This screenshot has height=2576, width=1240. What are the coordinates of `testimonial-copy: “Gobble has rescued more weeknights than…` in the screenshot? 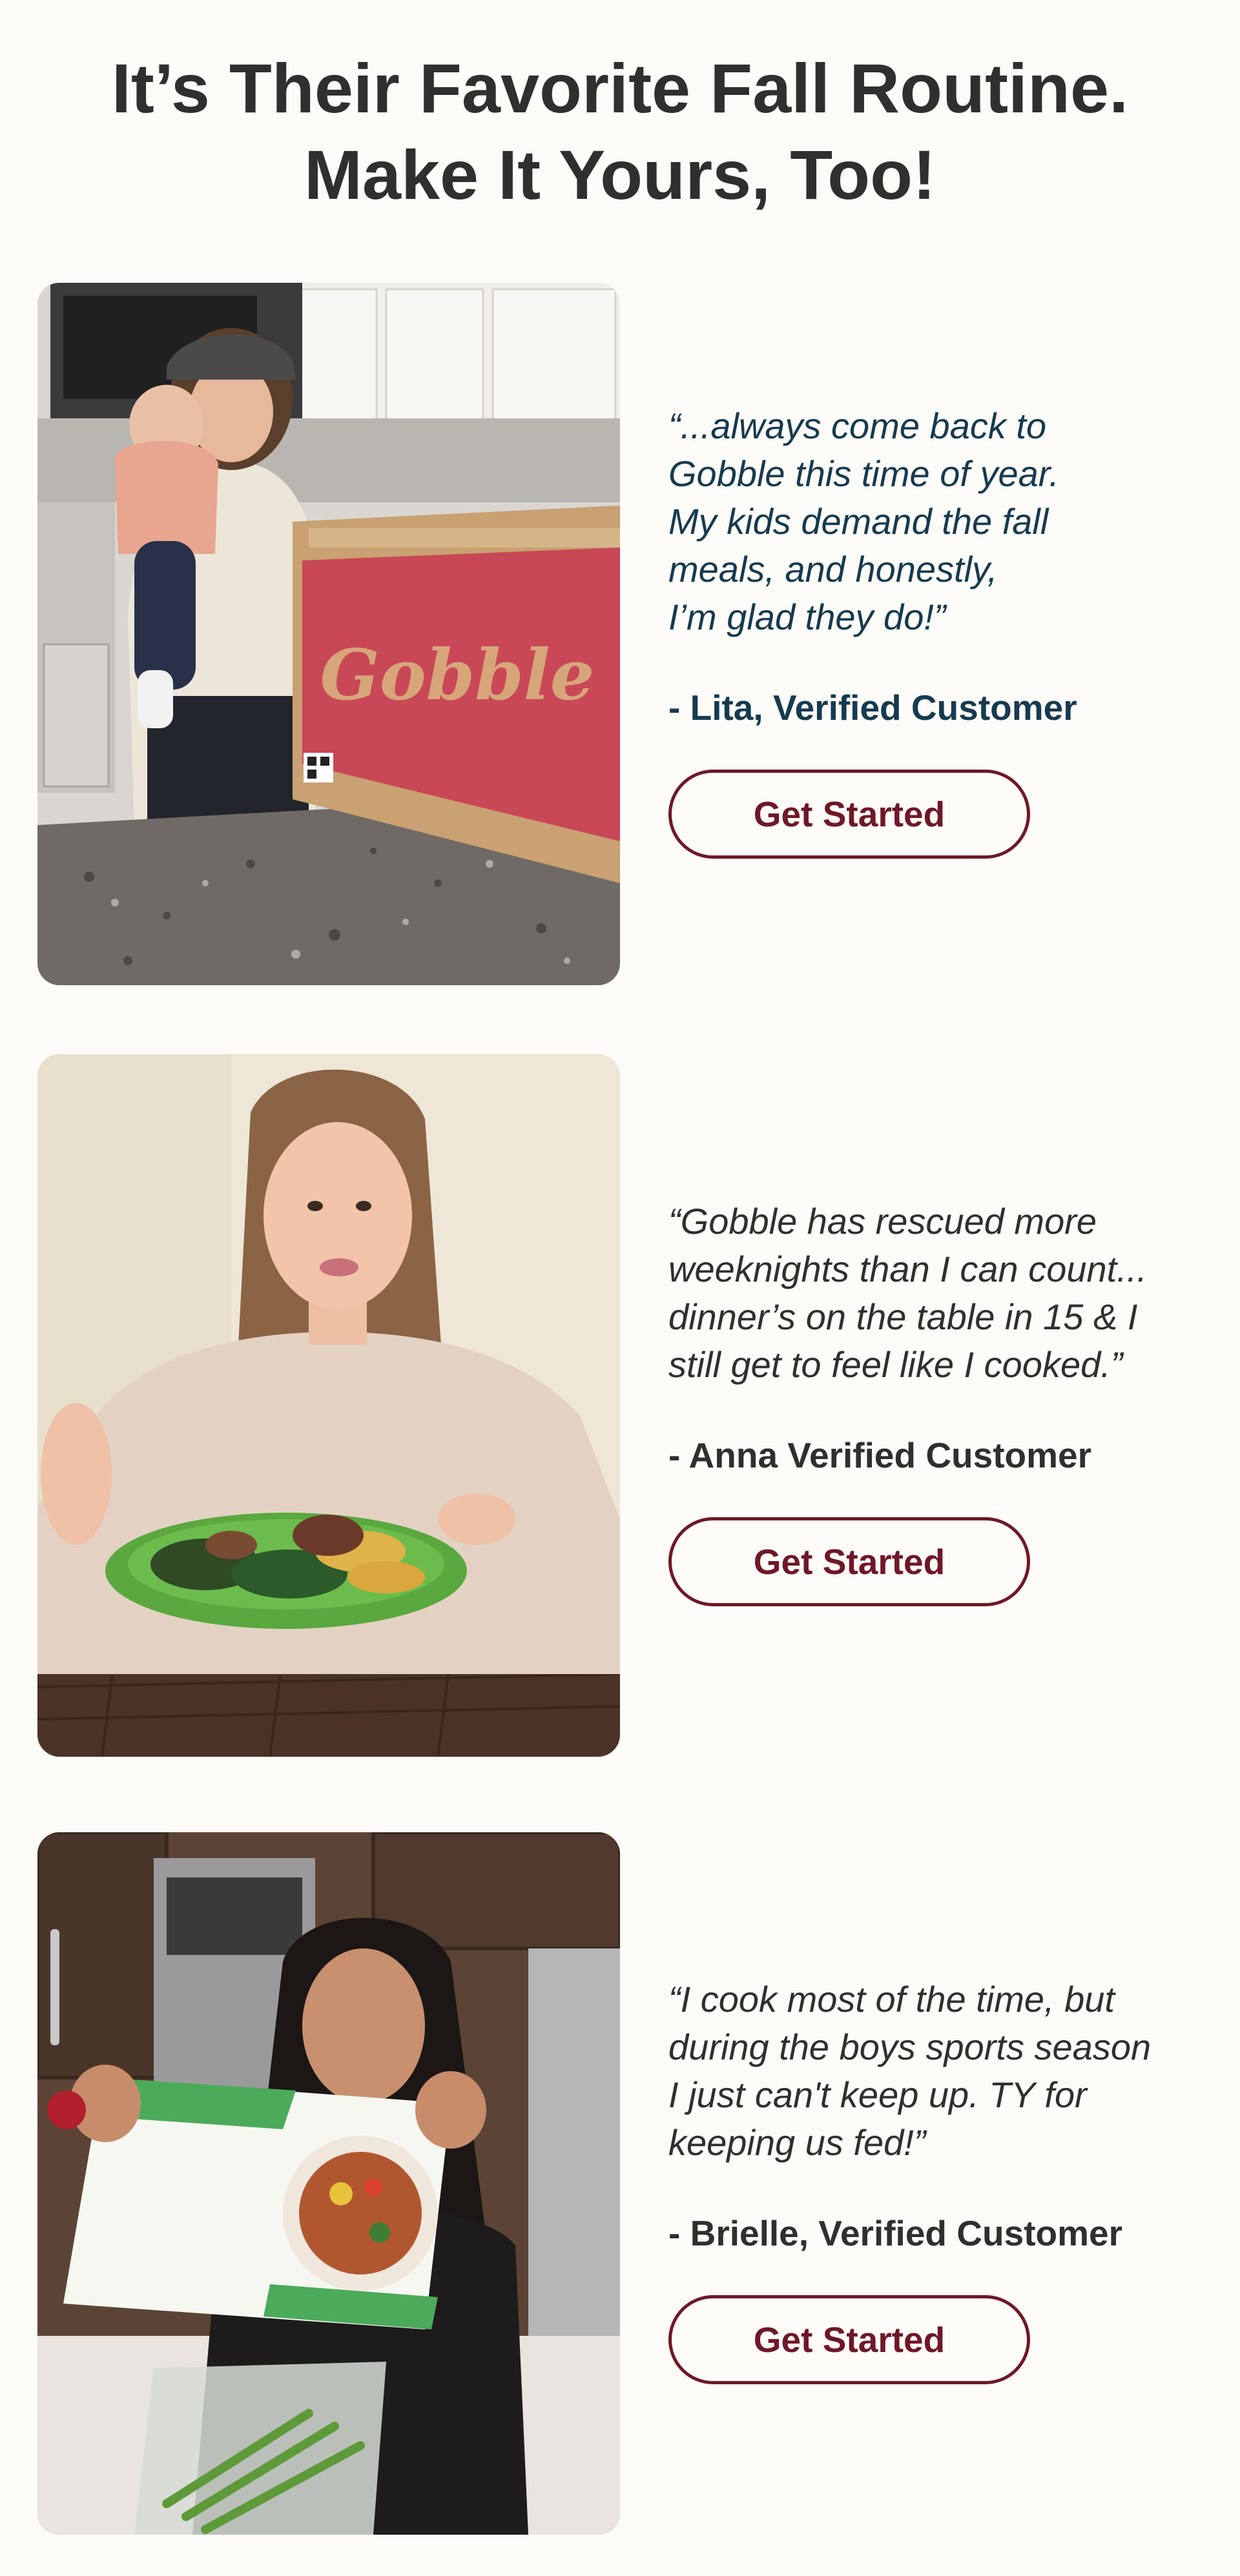 It's located at (933, 1402).